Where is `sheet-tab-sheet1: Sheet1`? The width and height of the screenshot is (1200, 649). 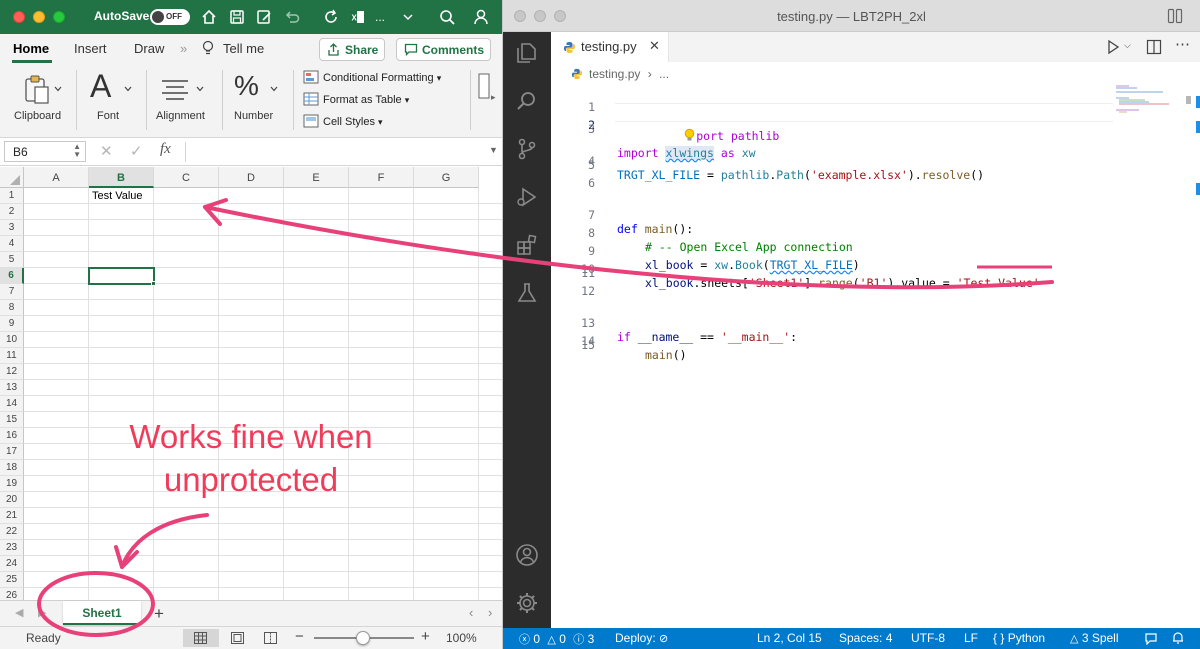
sheet-tab-sheet1: Sheet1 is located at coordinates (102, 613).